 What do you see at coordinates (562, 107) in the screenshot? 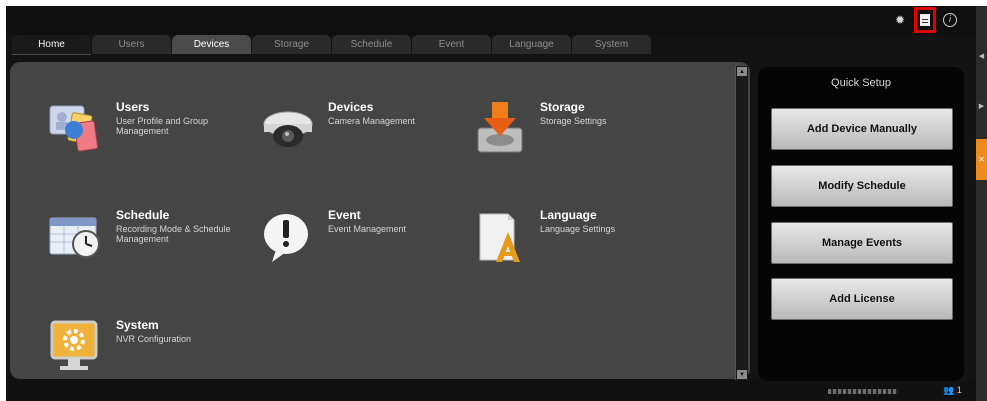
I see `tile-title: Storage` at bounding box center [562, 107].